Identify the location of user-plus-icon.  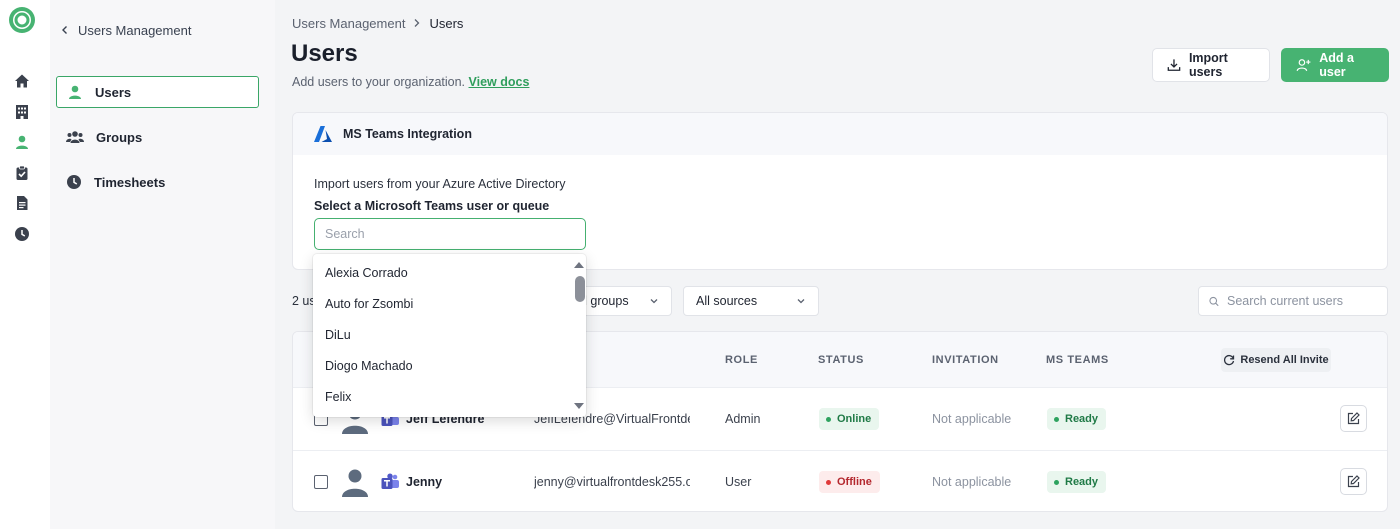
(1303, 65).